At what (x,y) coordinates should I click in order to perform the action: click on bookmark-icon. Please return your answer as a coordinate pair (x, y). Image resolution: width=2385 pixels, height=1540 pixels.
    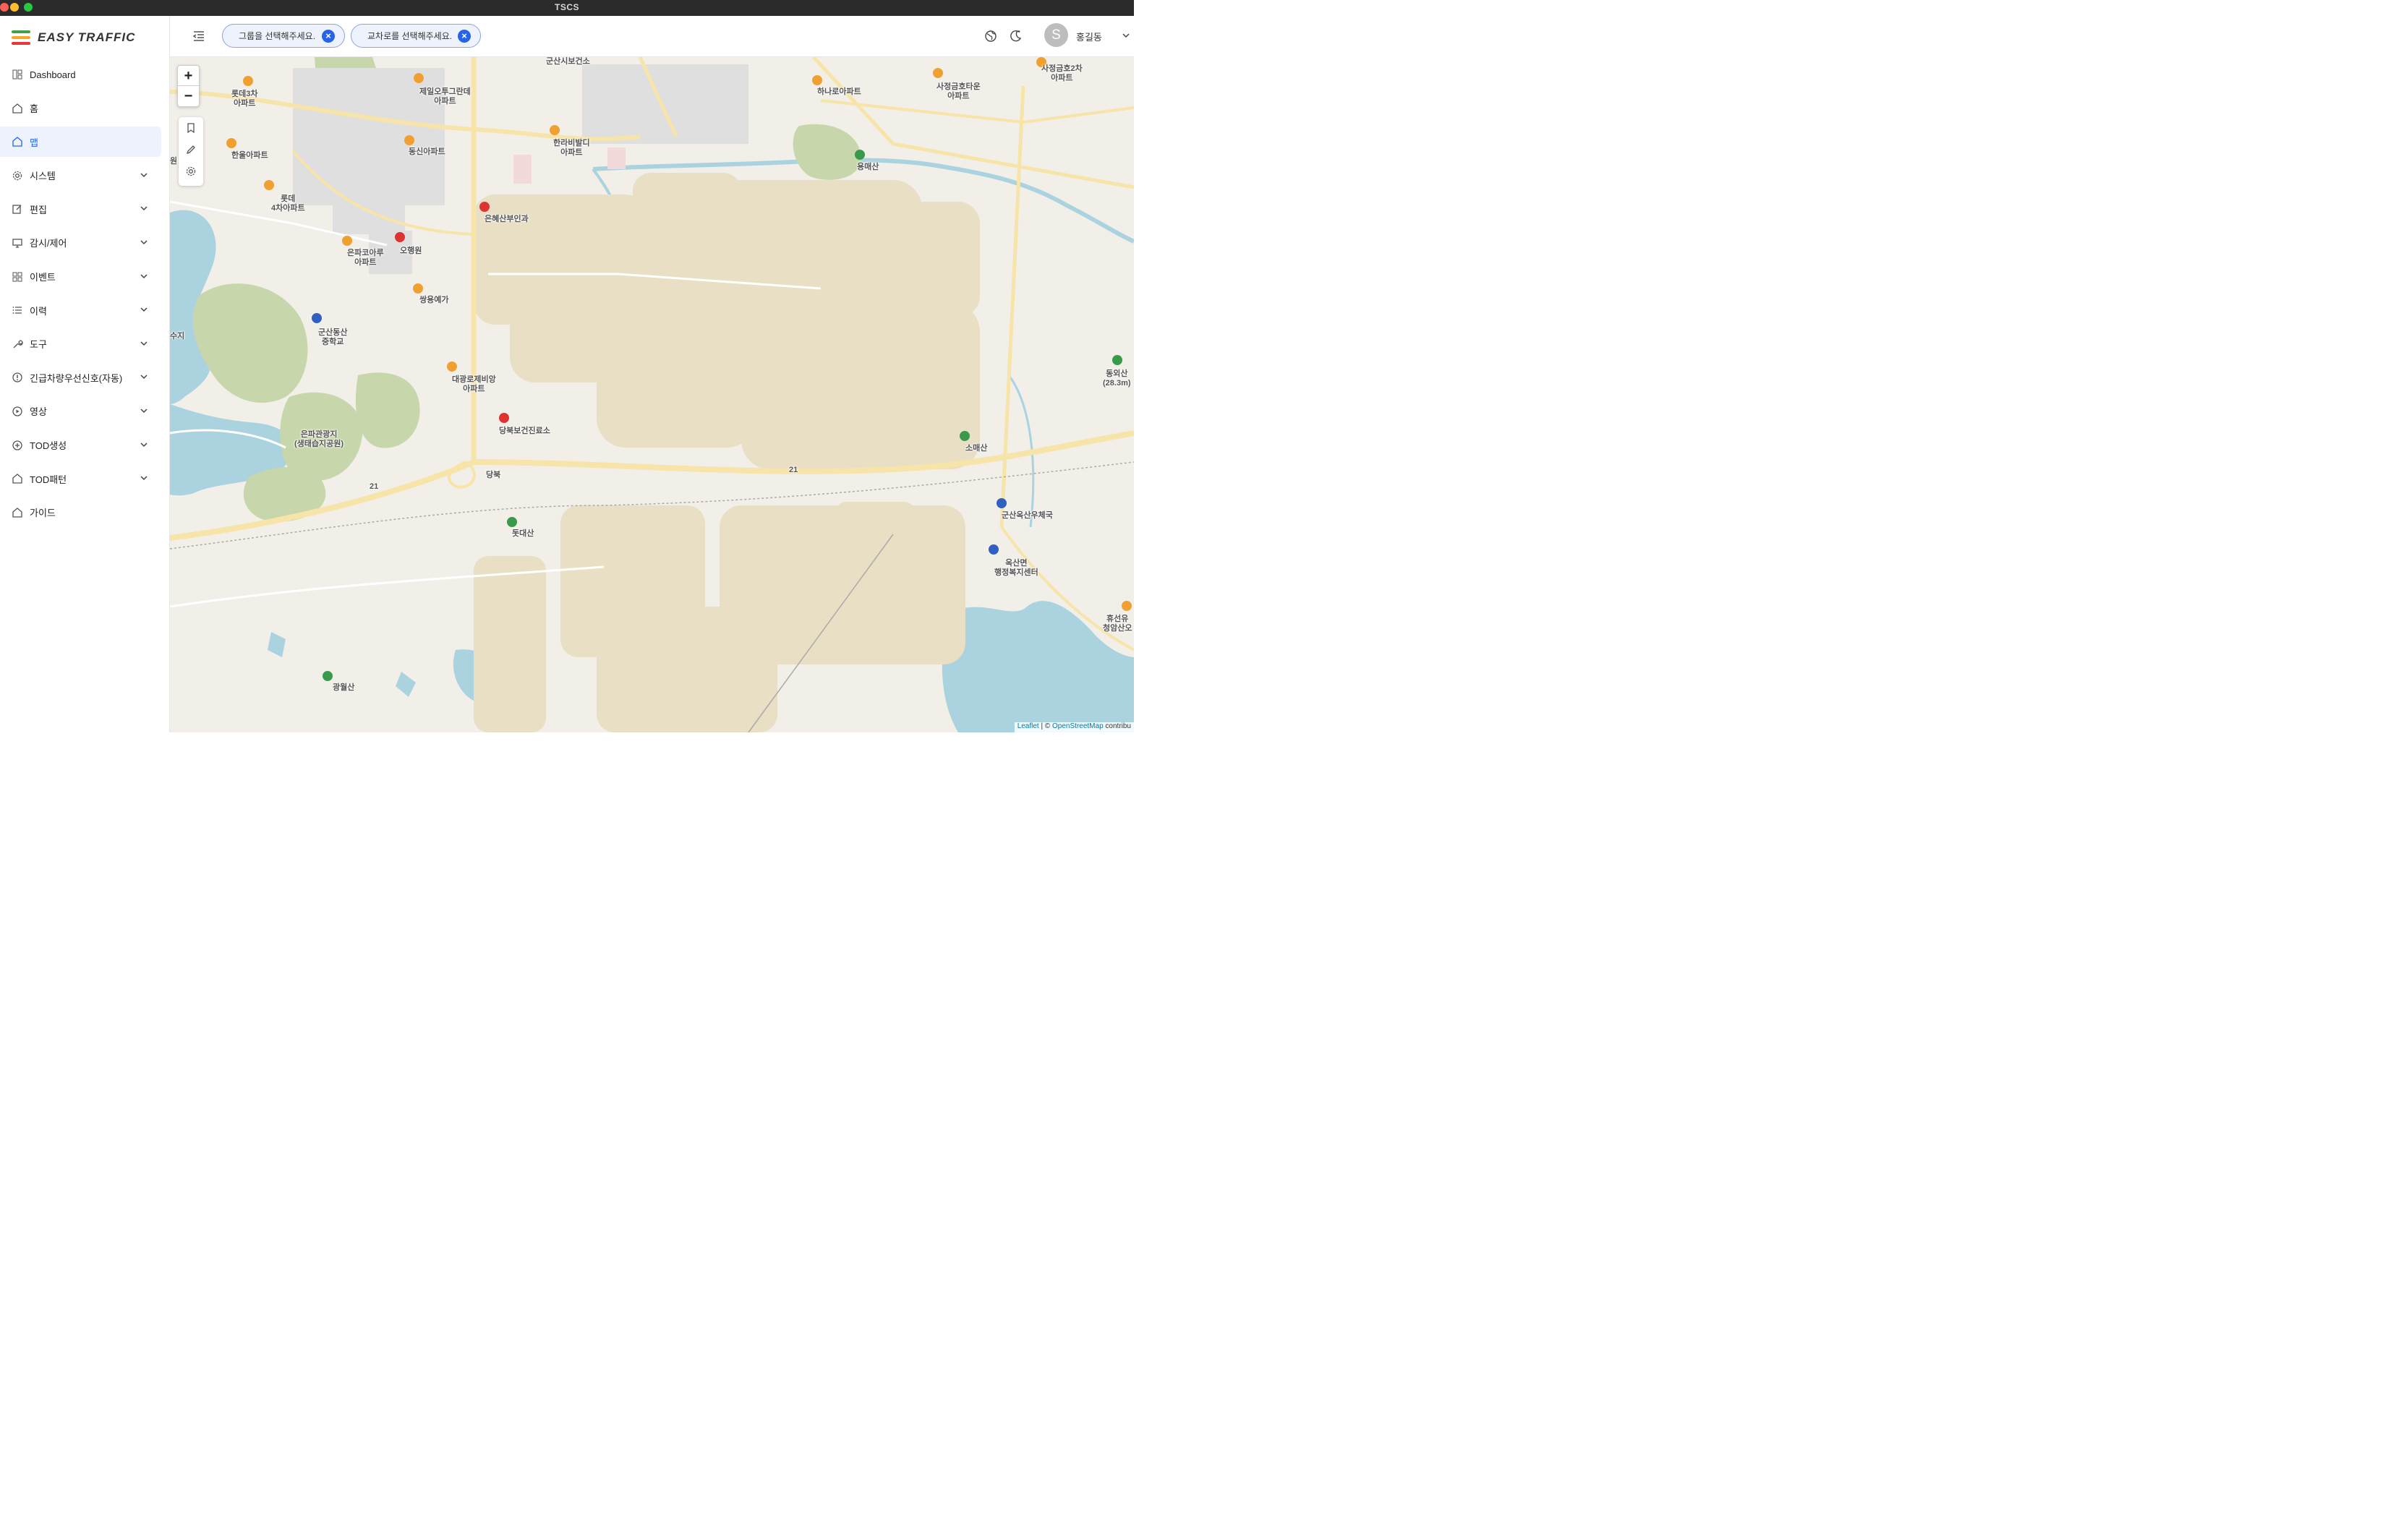
    Looking at the image, I should click on (191, 128).